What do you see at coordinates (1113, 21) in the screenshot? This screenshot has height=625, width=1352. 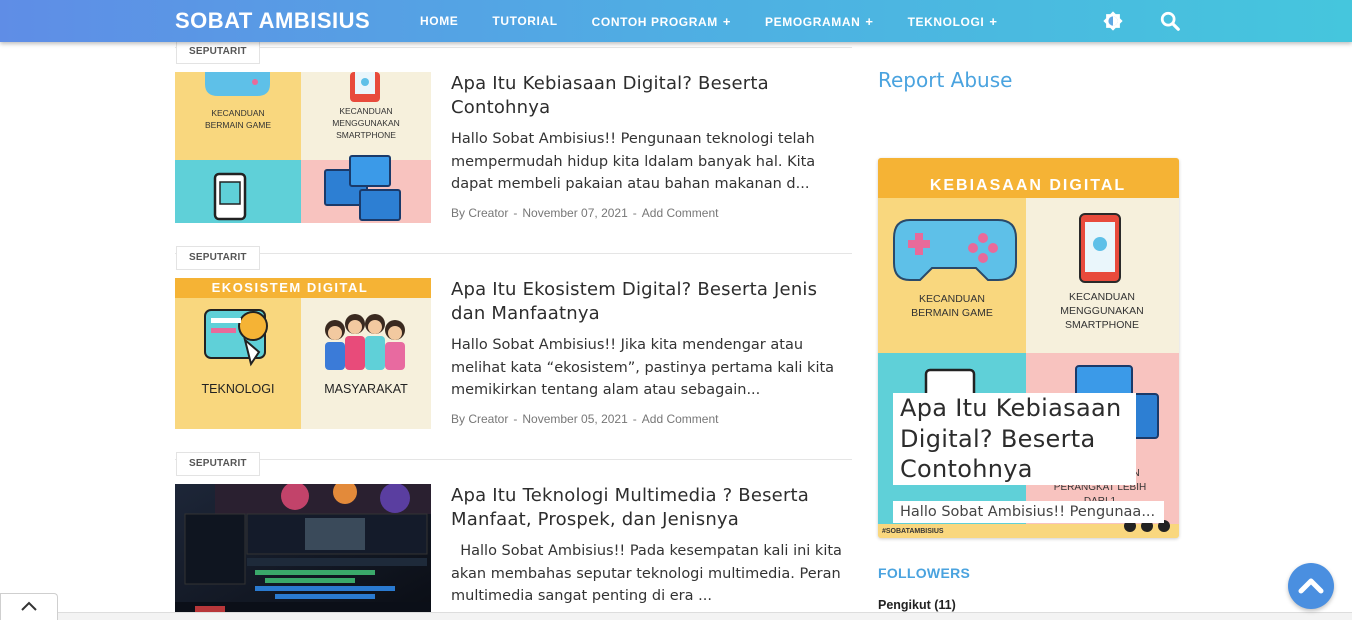 I see `theme-toggle-icon` at bounding box center [1113, 21].